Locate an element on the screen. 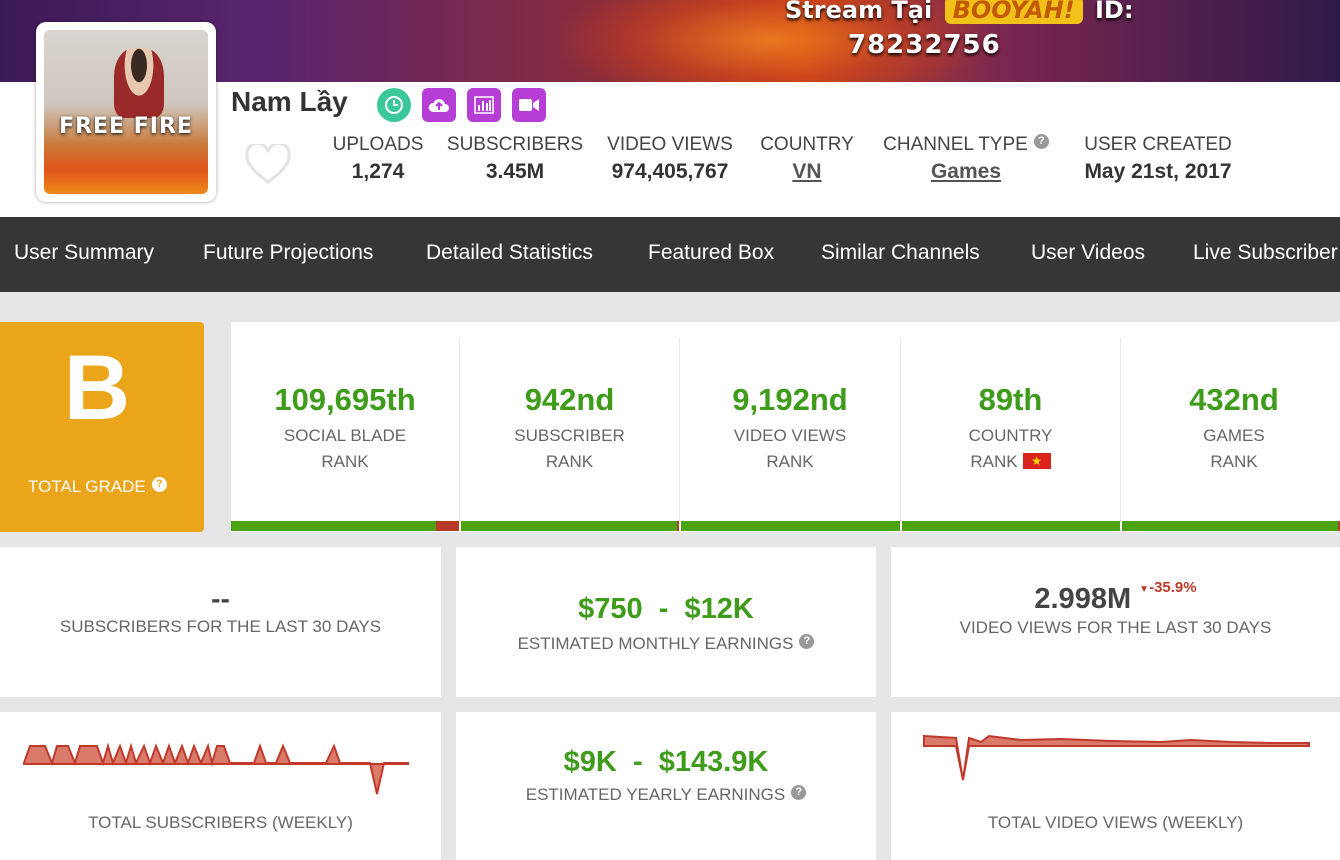 This screenshot has width=1340, height=860. subs-30-days-value: -- is located at coordinates (220, 598).